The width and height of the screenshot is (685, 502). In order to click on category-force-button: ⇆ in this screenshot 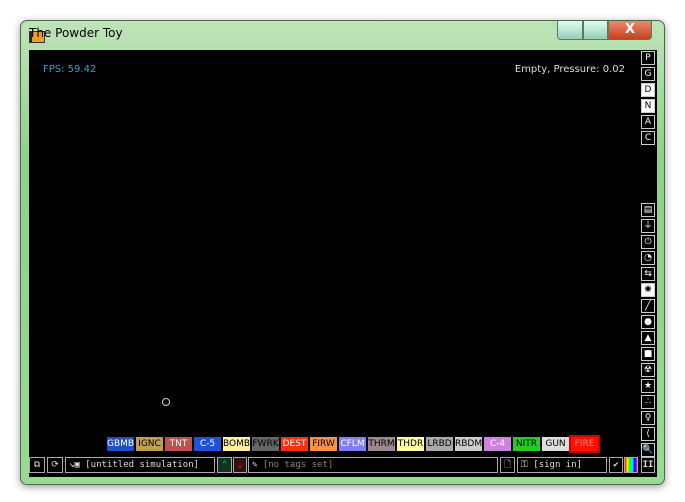, I will do `click(648, 274)`.